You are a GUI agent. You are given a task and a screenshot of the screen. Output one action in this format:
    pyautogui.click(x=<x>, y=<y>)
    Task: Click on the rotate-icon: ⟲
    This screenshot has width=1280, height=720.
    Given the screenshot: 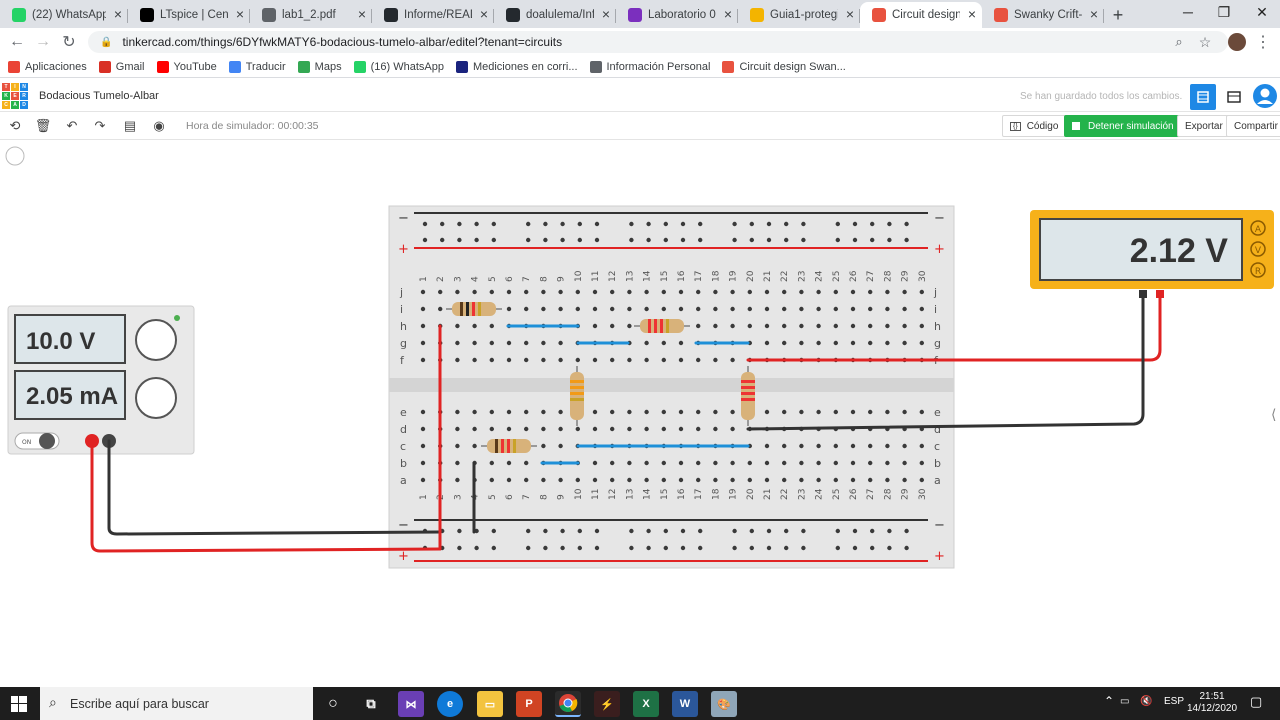 What is the action you would take?
    pyautogui.click(x=15, y=126)
    